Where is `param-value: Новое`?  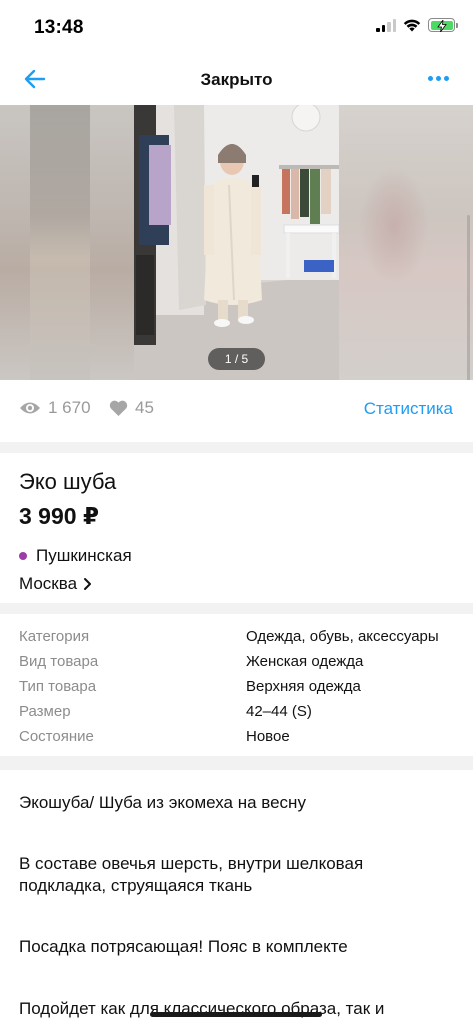 param-value: Новое is located at coordinates (268, 736).